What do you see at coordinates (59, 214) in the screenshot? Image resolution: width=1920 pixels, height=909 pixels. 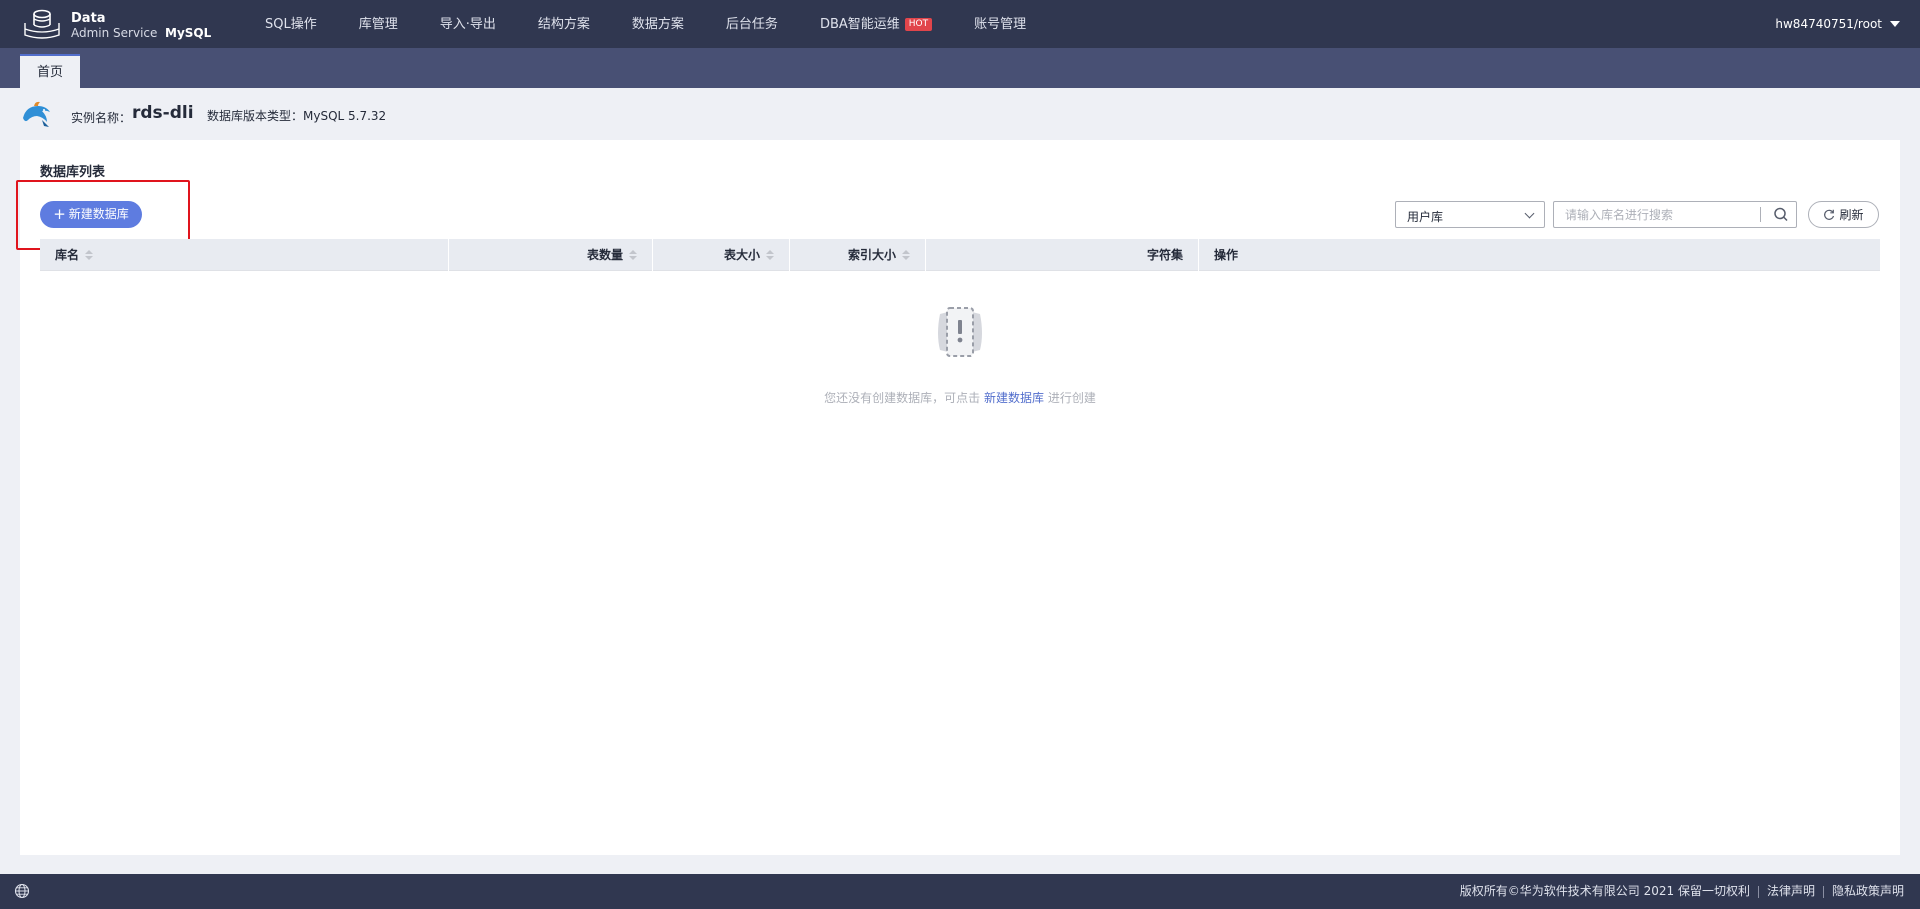 I see `plus-icon: +` at bounding box center [59, 214].